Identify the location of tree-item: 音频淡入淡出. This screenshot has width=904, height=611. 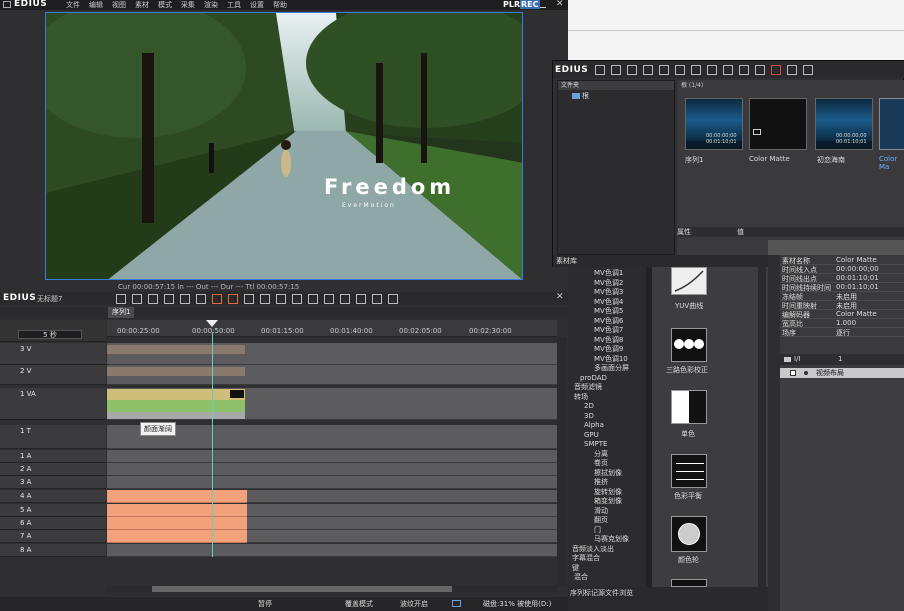
(609, 550).